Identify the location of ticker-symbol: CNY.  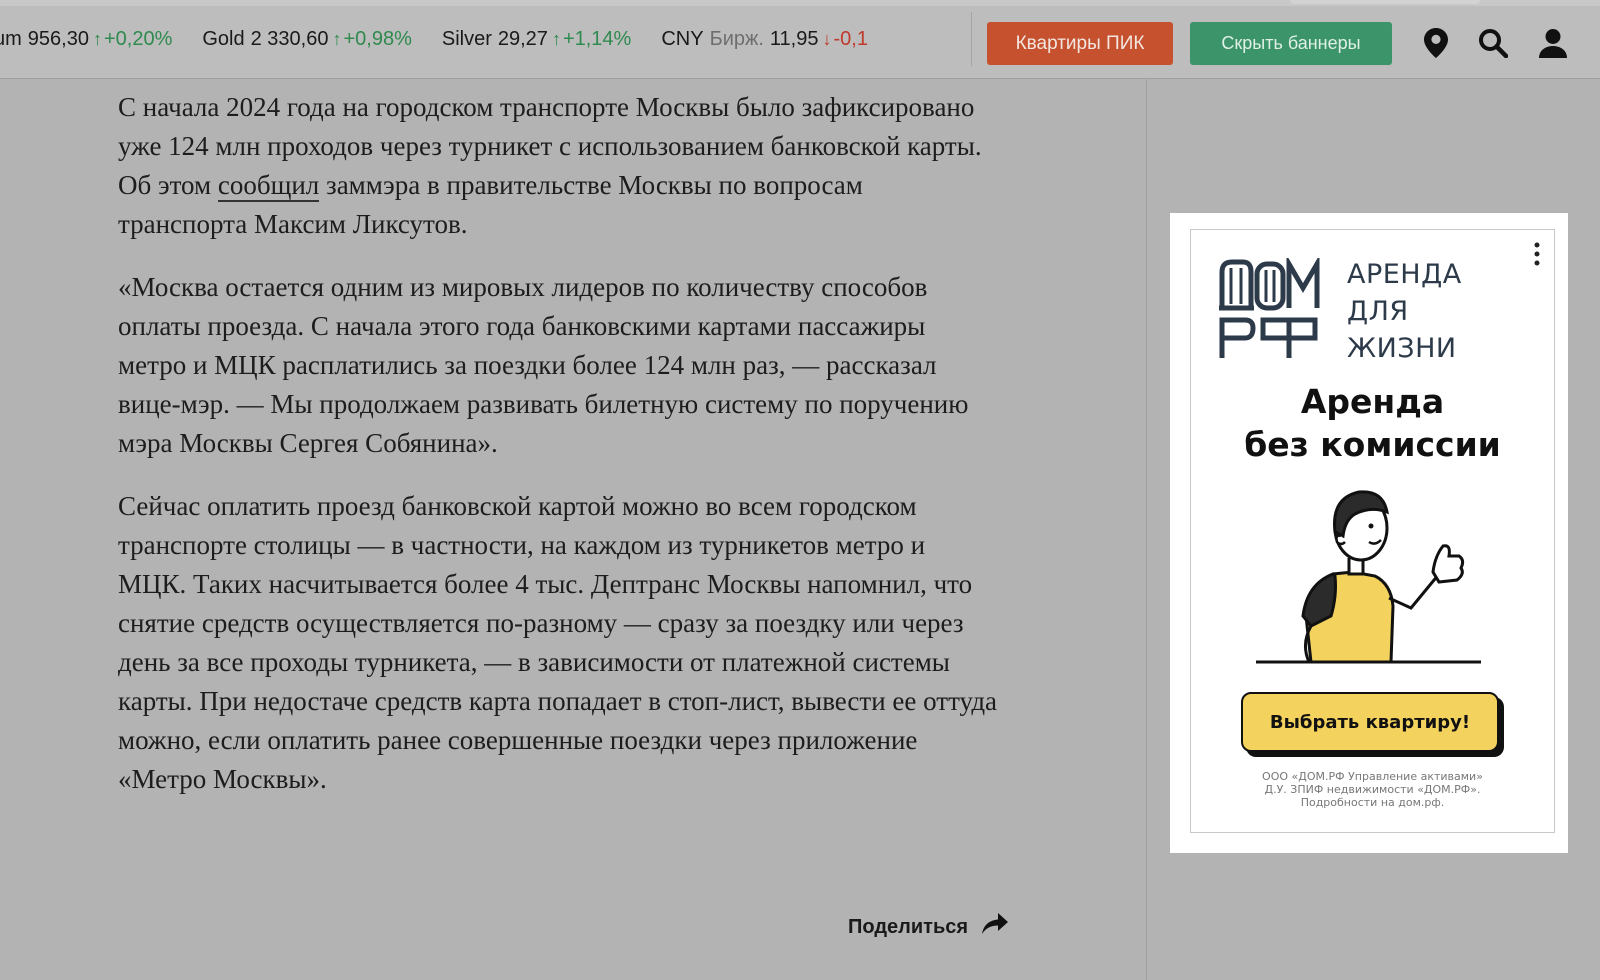
(682, 38).